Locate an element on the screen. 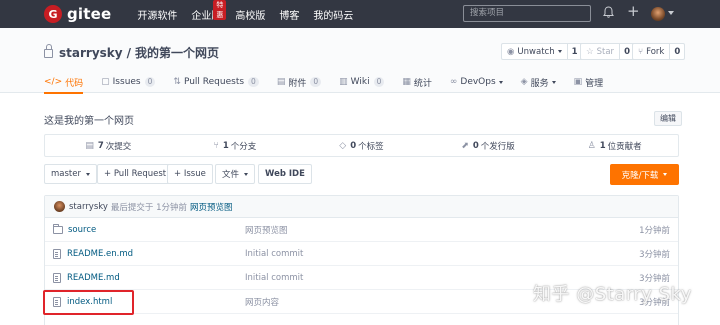 The height and width of the screenshot is (325, 720). fork-button: ⑂ Fork 0 is located at coordinates (659, 51).